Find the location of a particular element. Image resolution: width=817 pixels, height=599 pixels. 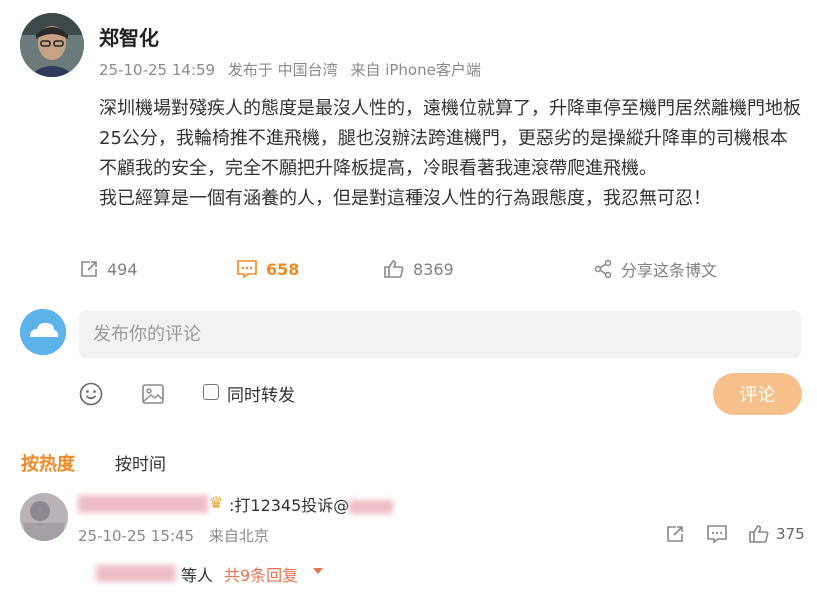

repost-count: 494 is located at coordinates (122, 269).